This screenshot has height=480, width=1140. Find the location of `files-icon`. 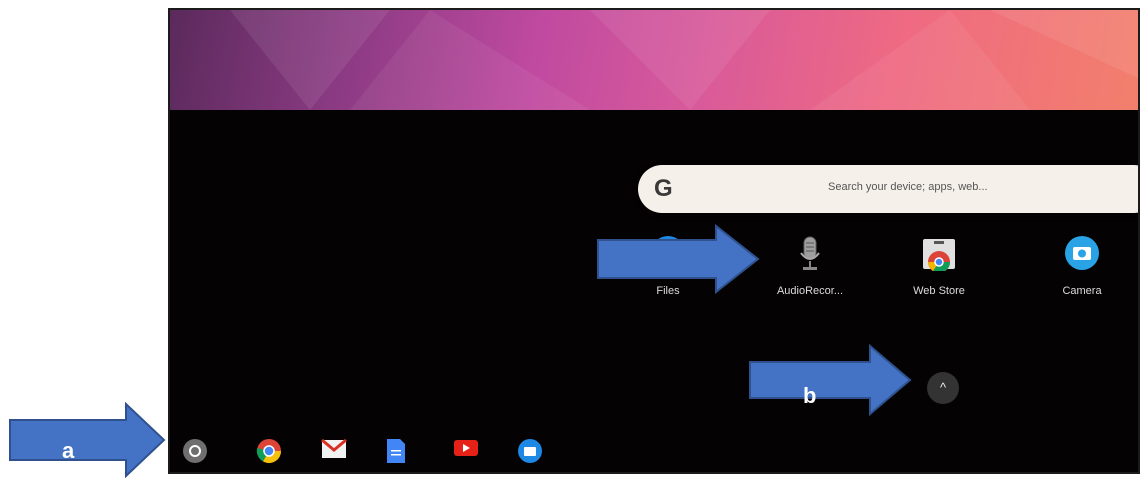

files-icon is located at coordinates (529, 450).